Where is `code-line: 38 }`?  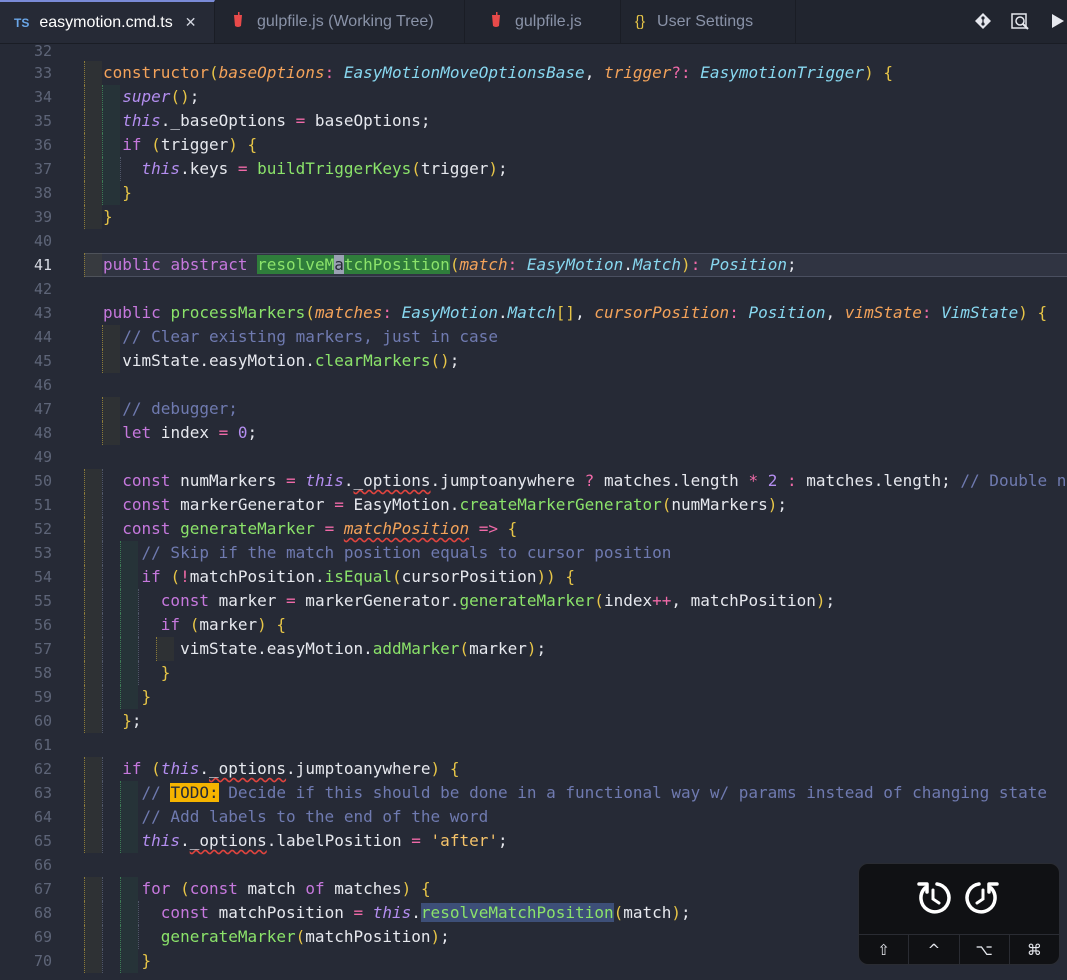 code-line: 38 } is located at coordinates (533, 193).